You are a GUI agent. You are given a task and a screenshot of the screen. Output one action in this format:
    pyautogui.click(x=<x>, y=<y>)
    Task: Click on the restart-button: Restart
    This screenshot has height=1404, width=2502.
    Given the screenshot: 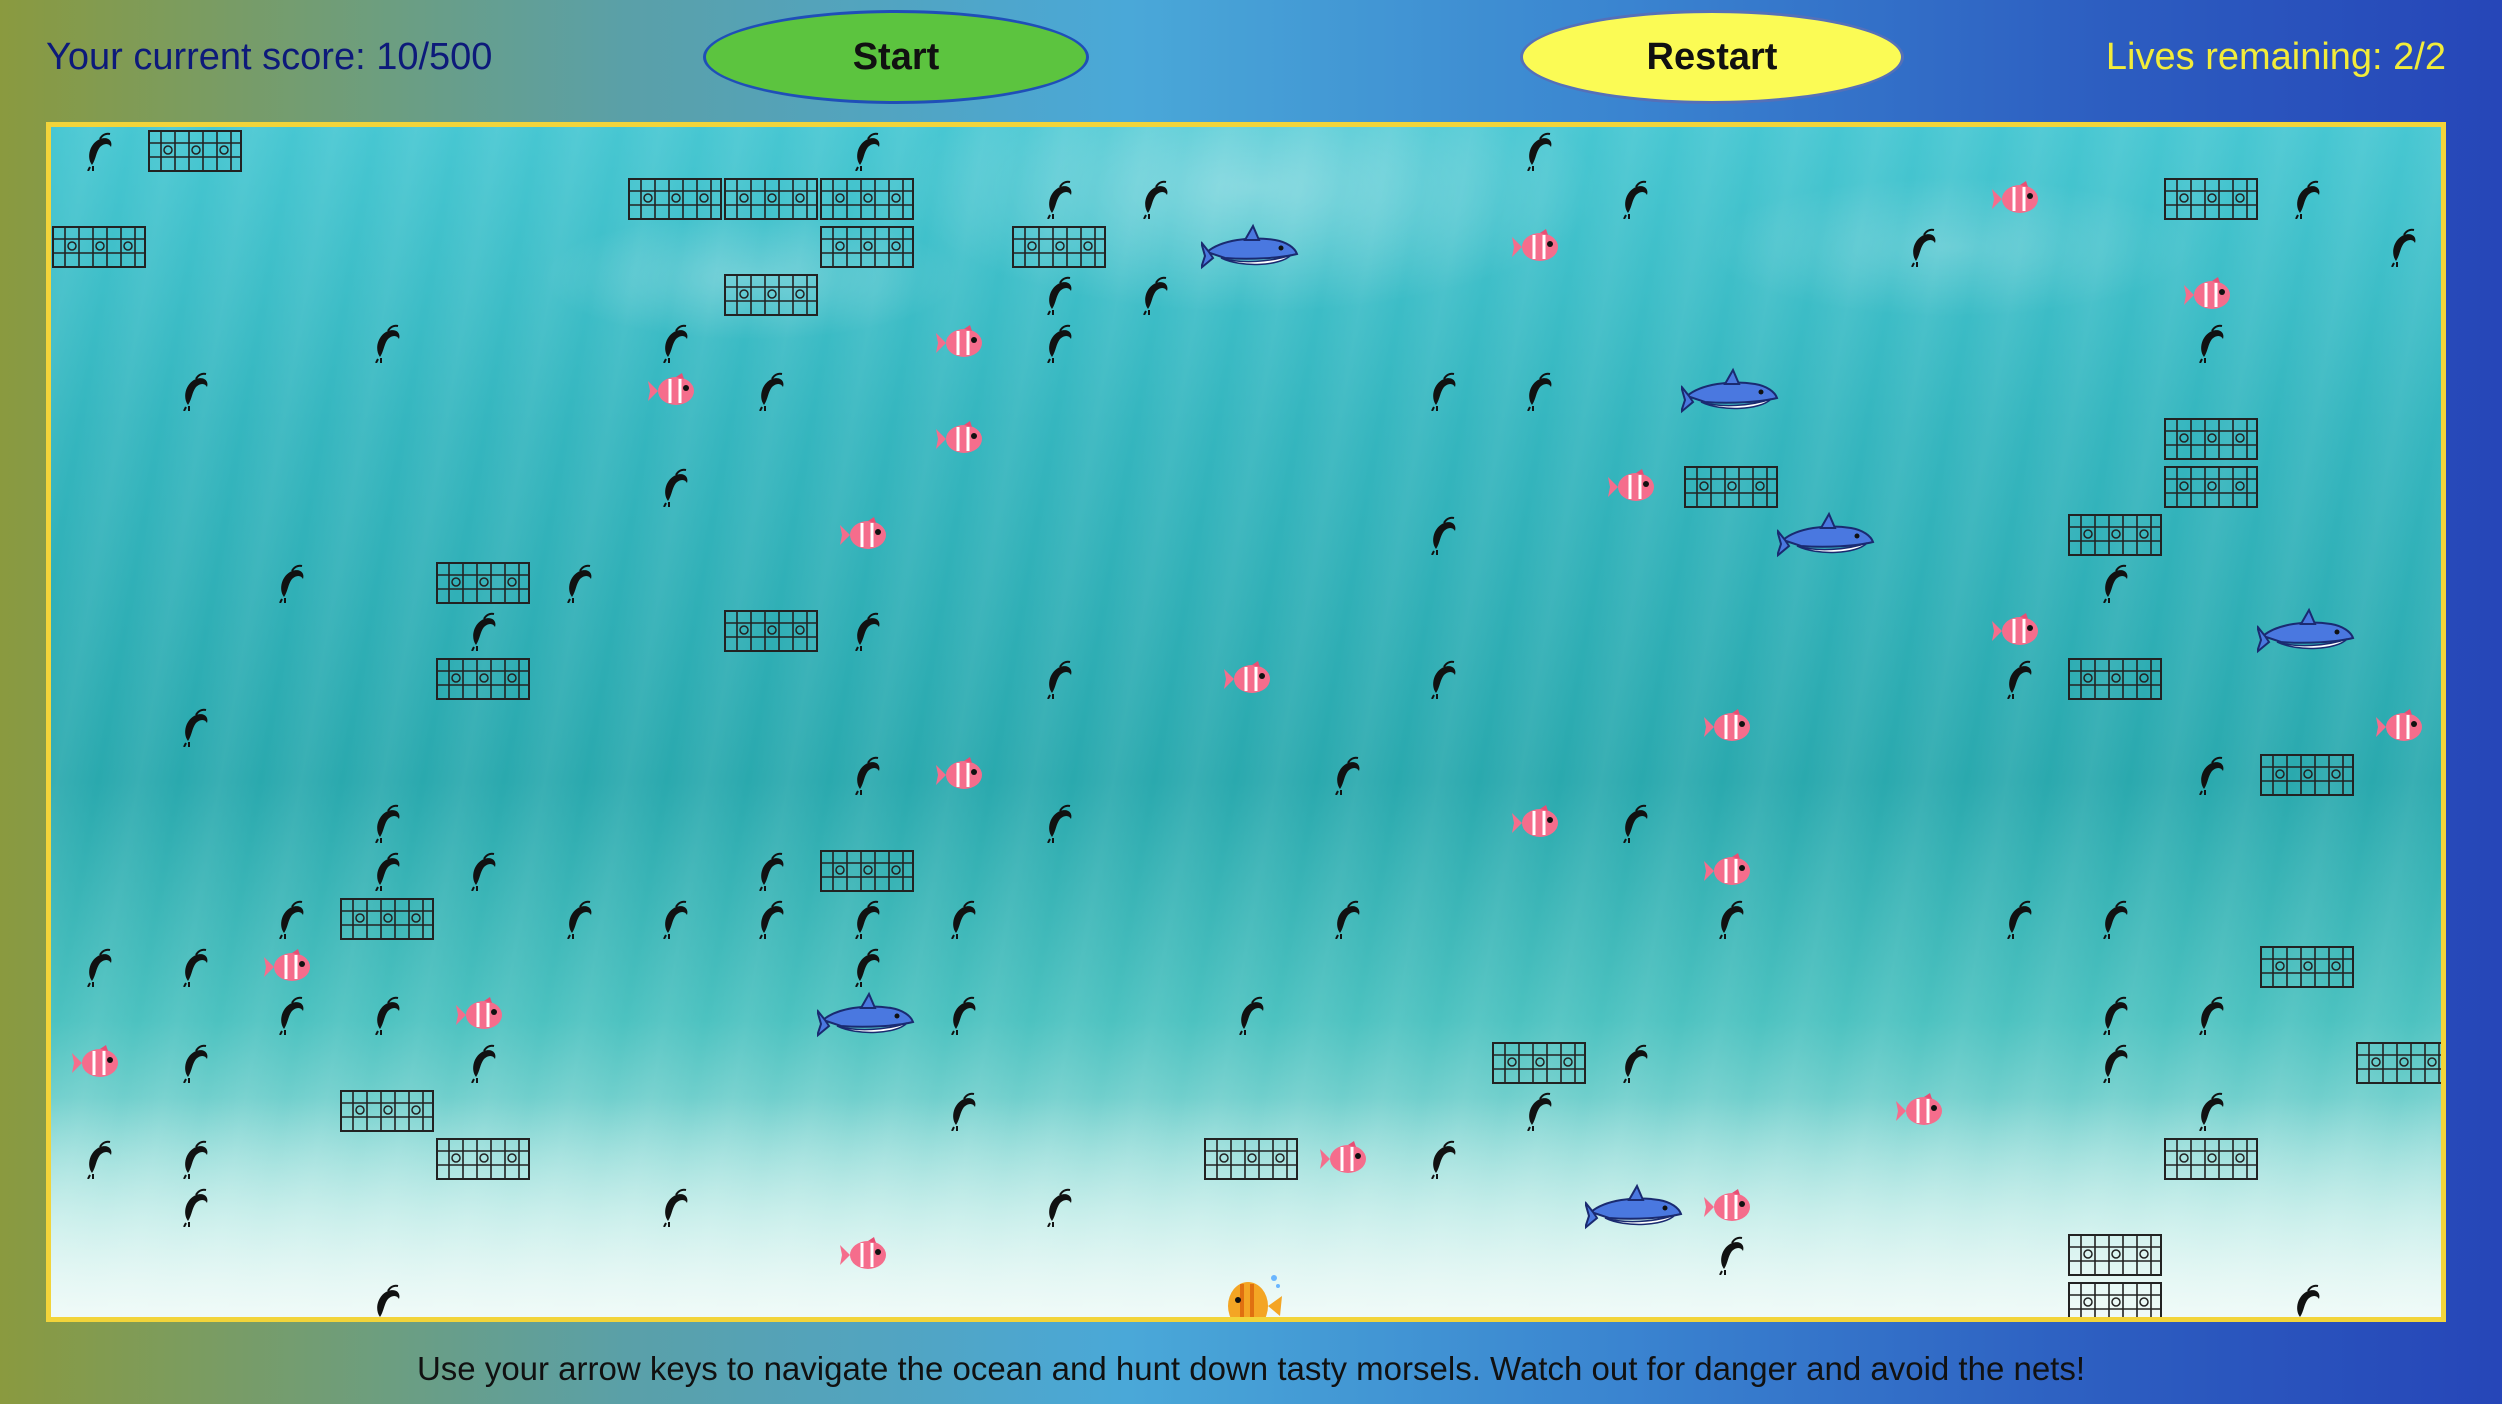 What is the action you would take?
    pyautogui.click(x=1712, y=57)
    